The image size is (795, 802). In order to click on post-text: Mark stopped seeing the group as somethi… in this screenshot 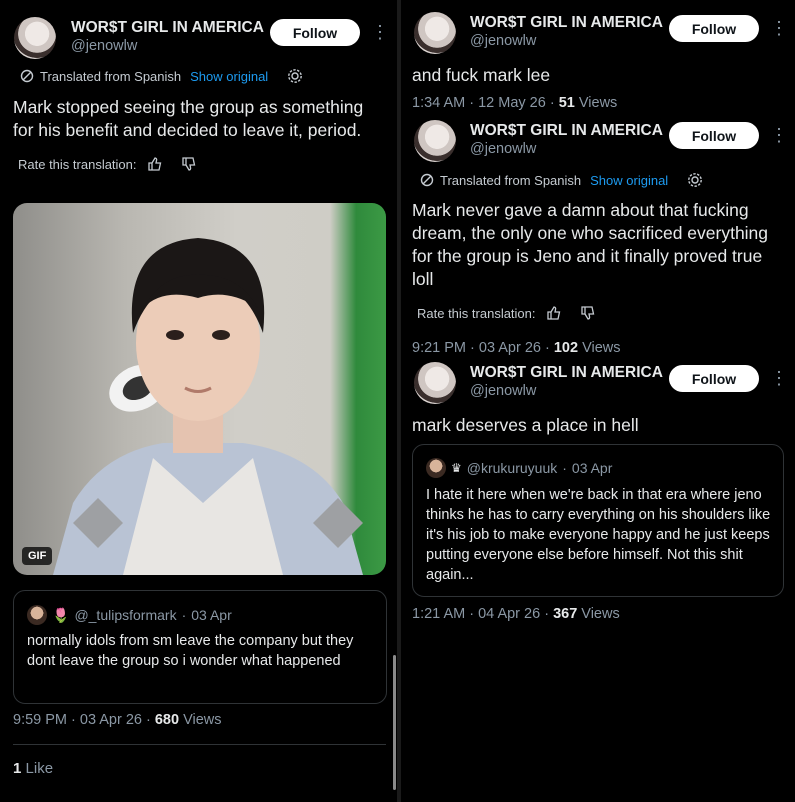, I will do `click(188, 118)`.